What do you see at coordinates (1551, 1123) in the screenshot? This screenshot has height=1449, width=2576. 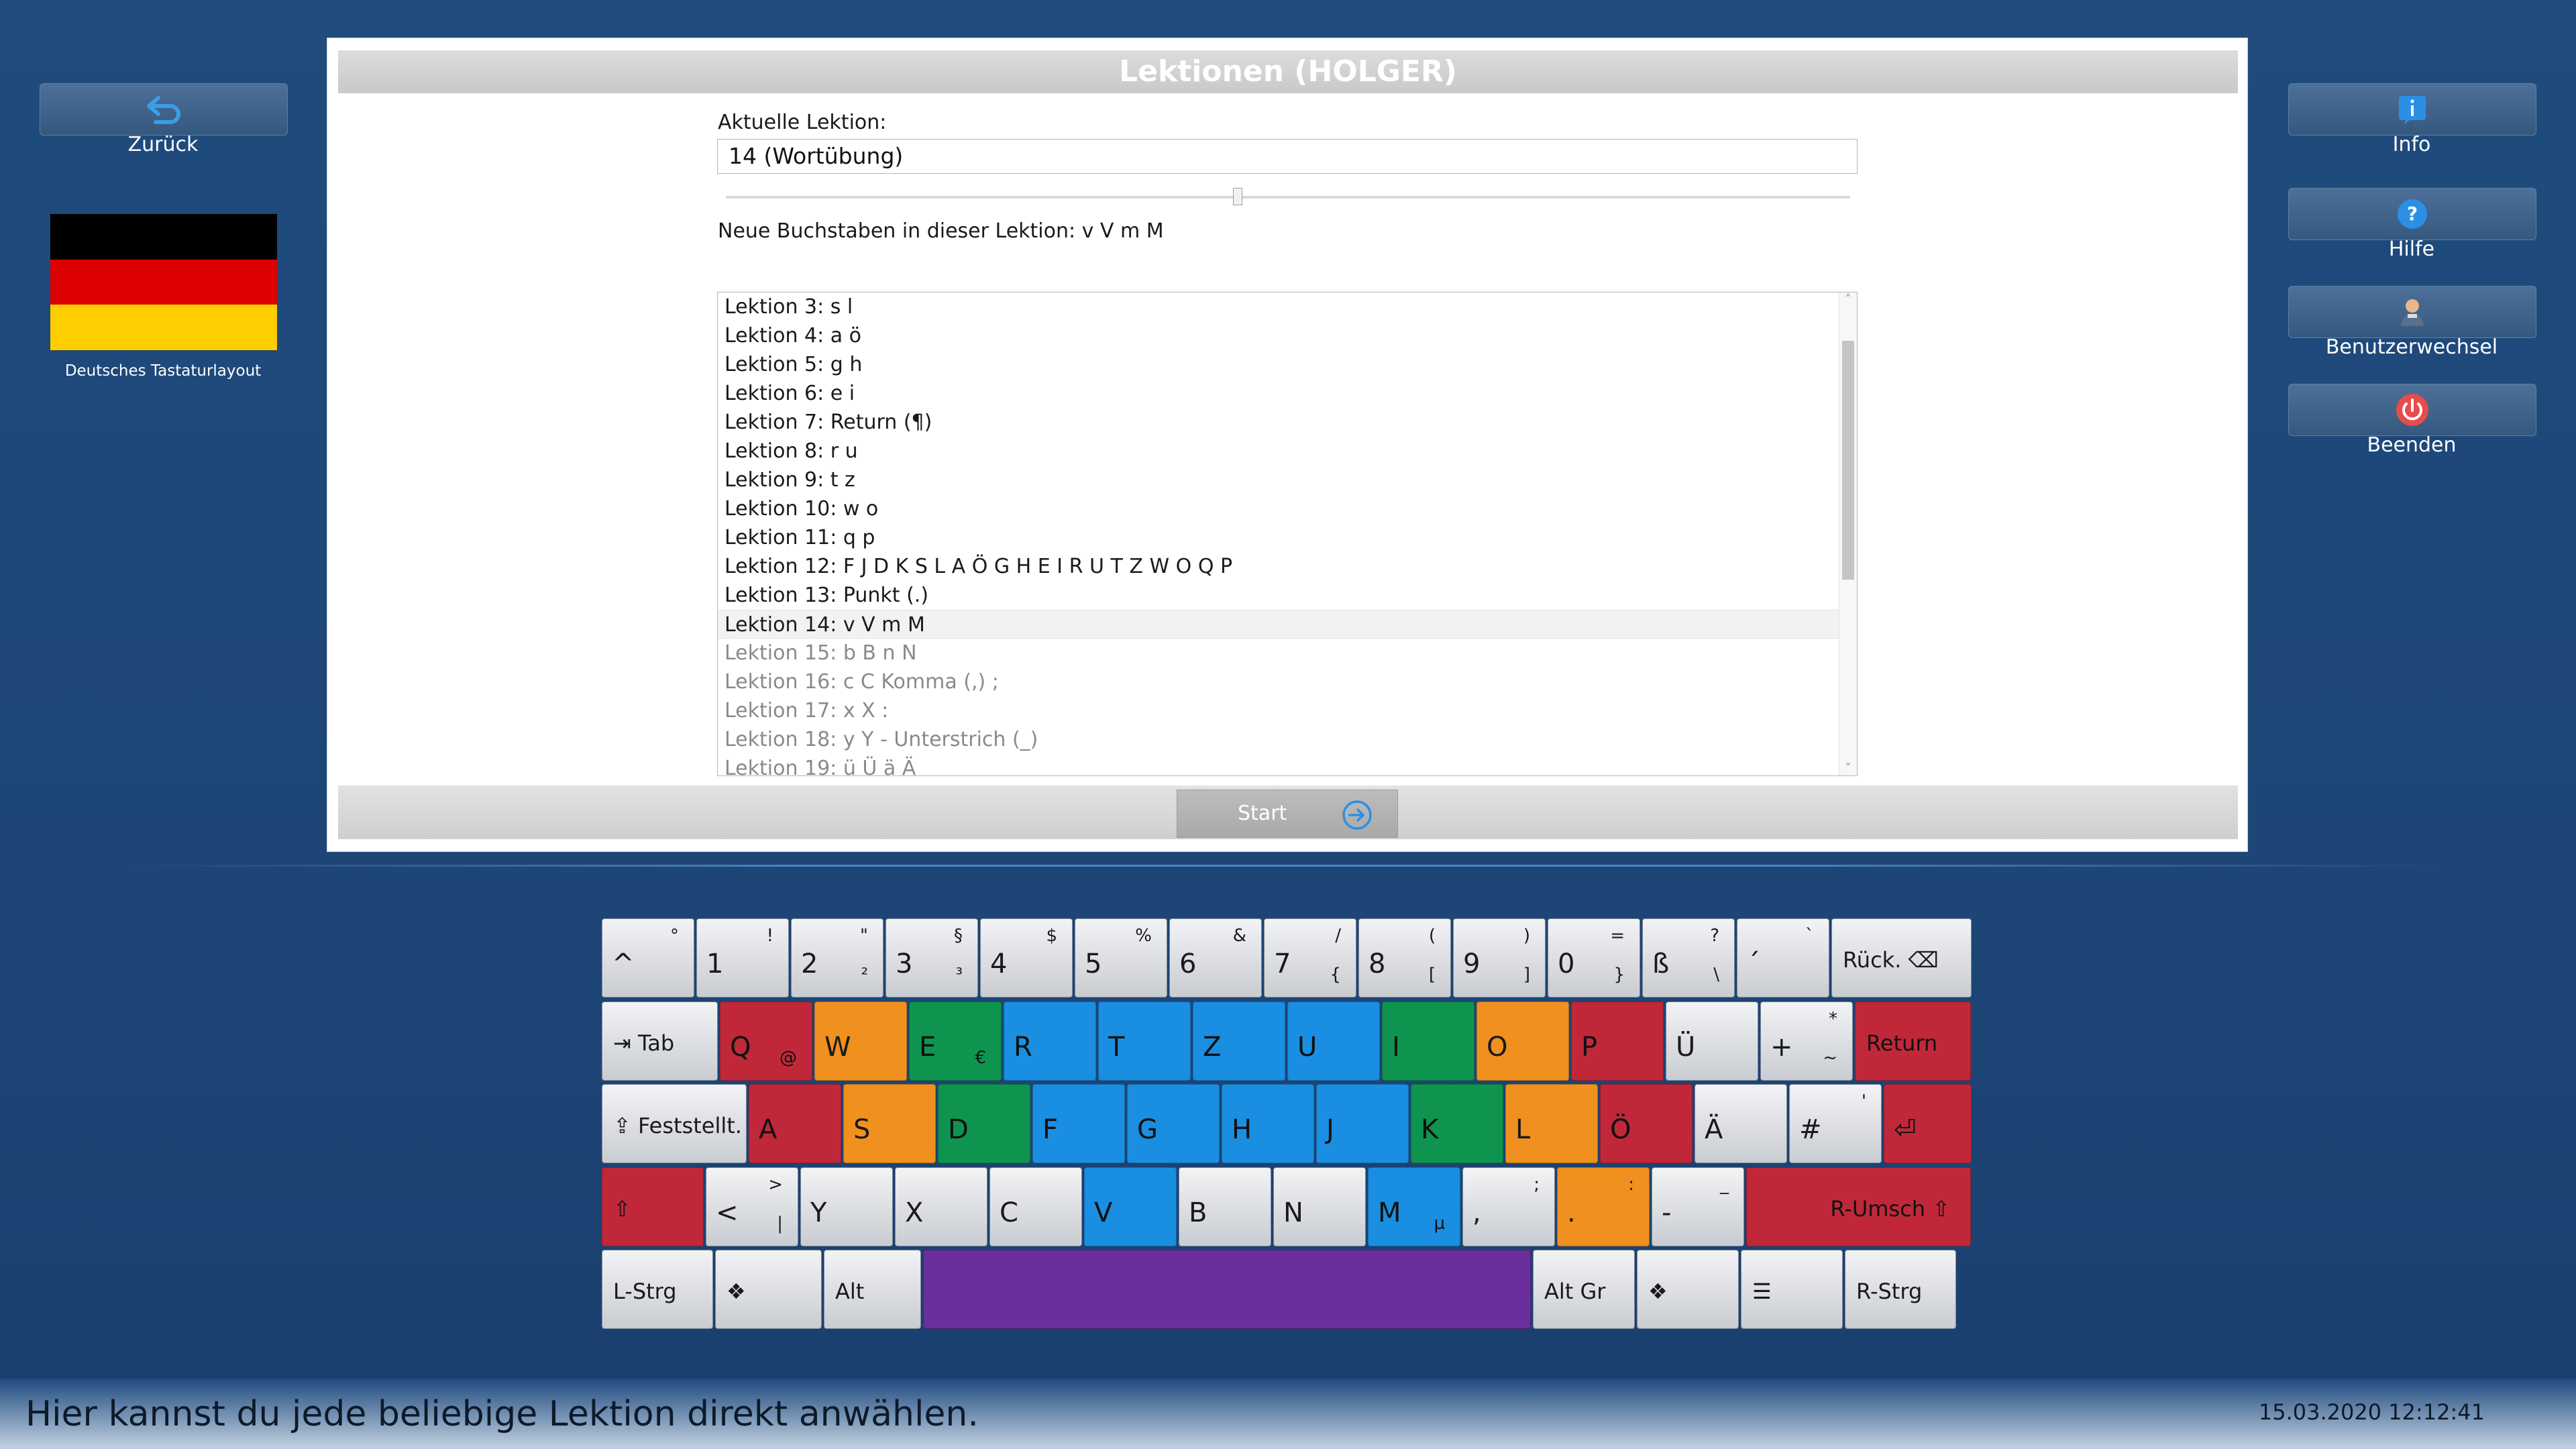 I see `key: L` at bounding box center [1551, 1123].